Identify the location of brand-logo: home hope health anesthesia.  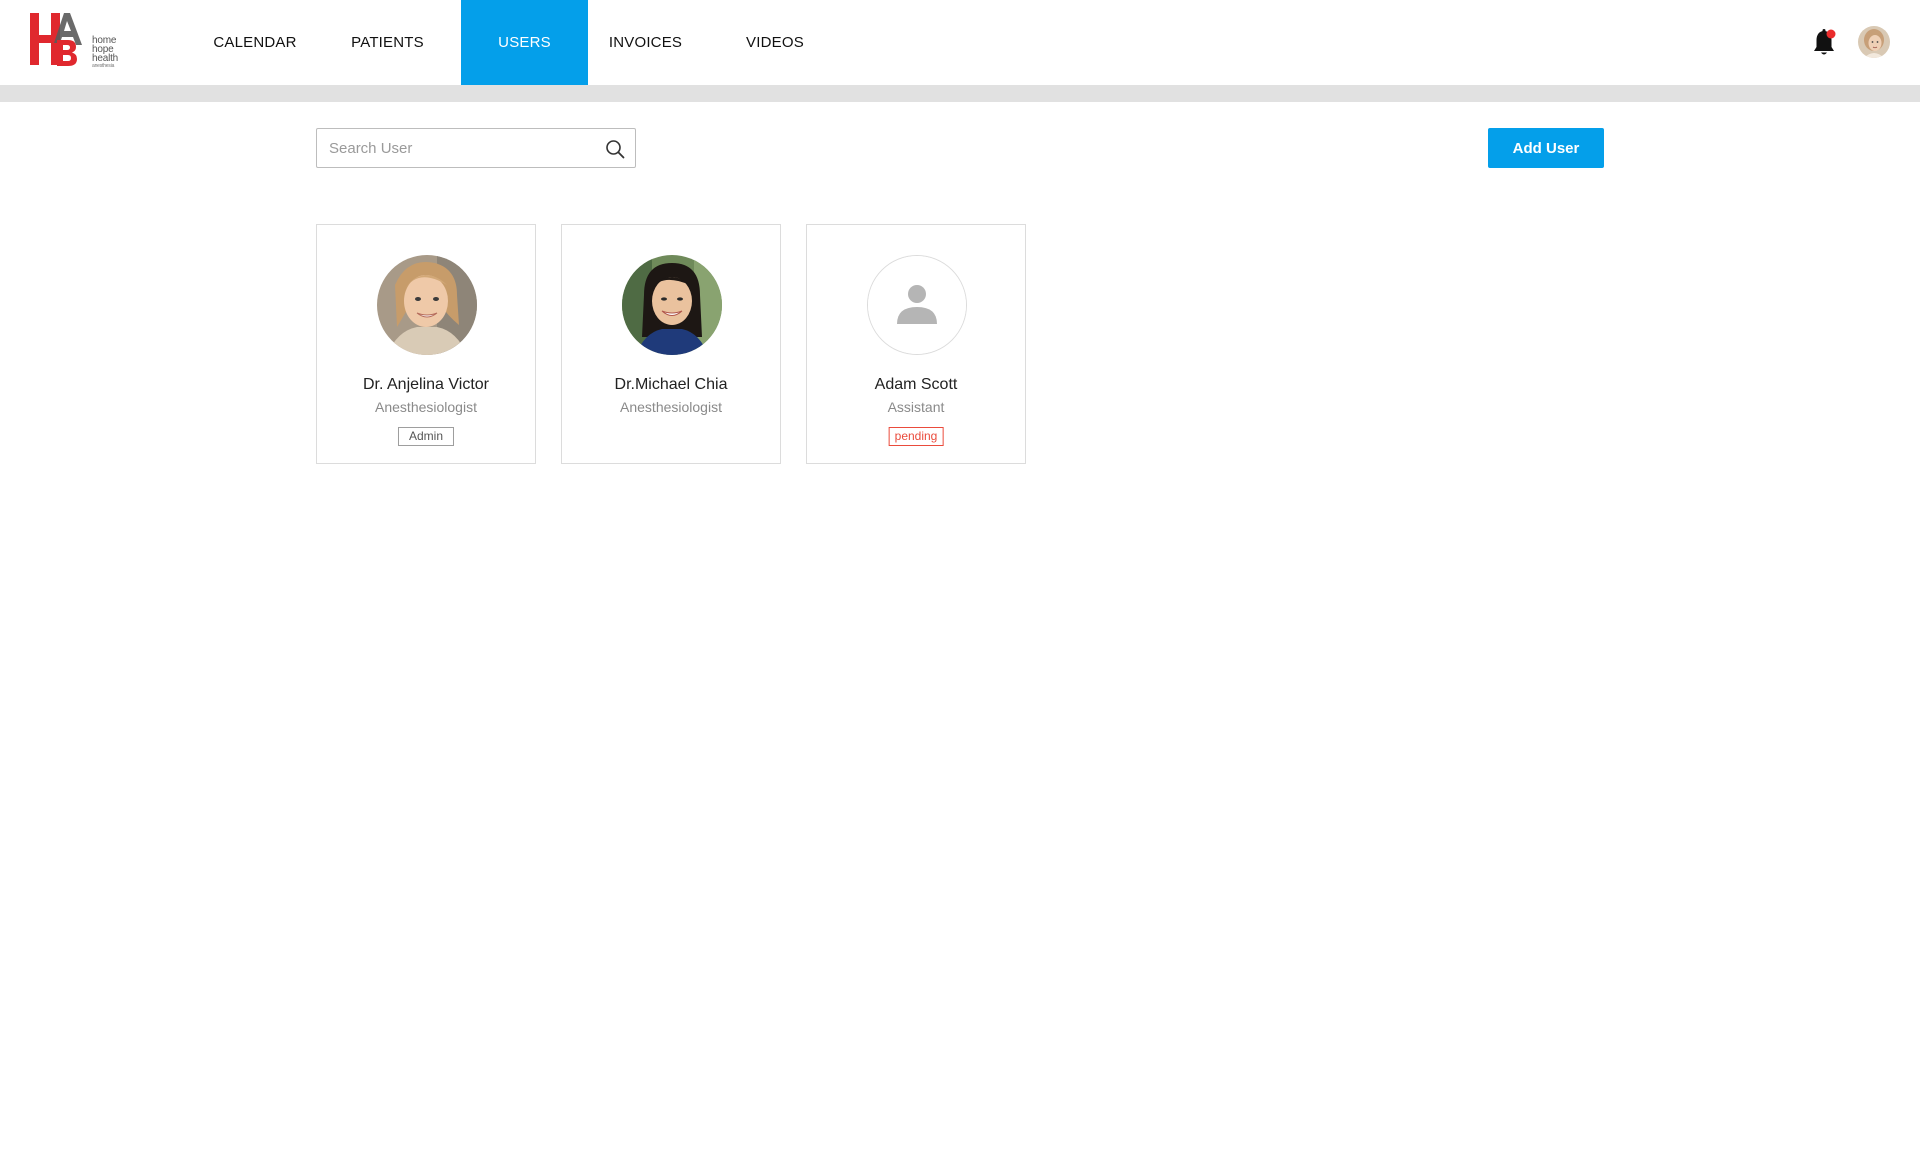
(76, 41).